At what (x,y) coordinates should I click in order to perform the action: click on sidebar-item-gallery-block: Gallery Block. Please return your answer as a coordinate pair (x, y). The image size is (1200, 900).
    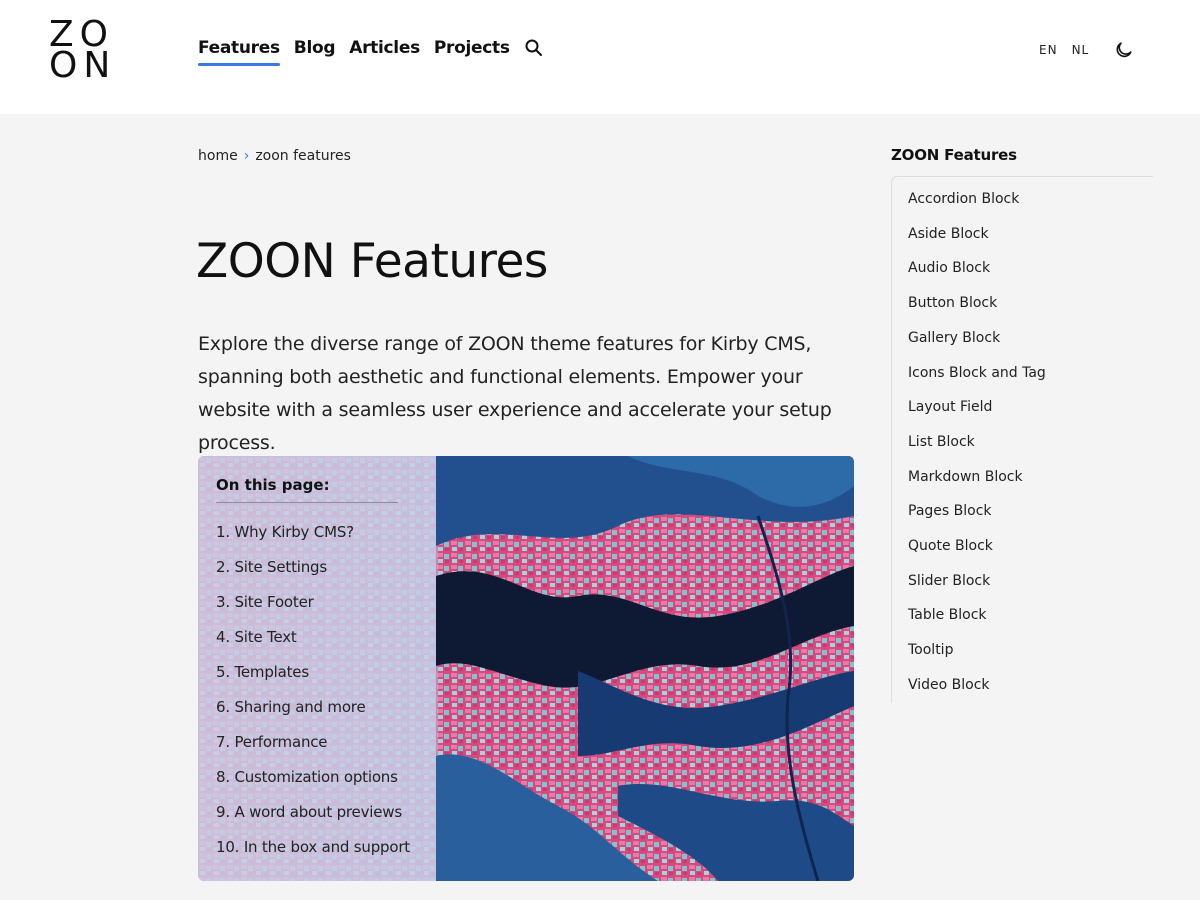
    Looking at the image, I should click on (1022, 338).